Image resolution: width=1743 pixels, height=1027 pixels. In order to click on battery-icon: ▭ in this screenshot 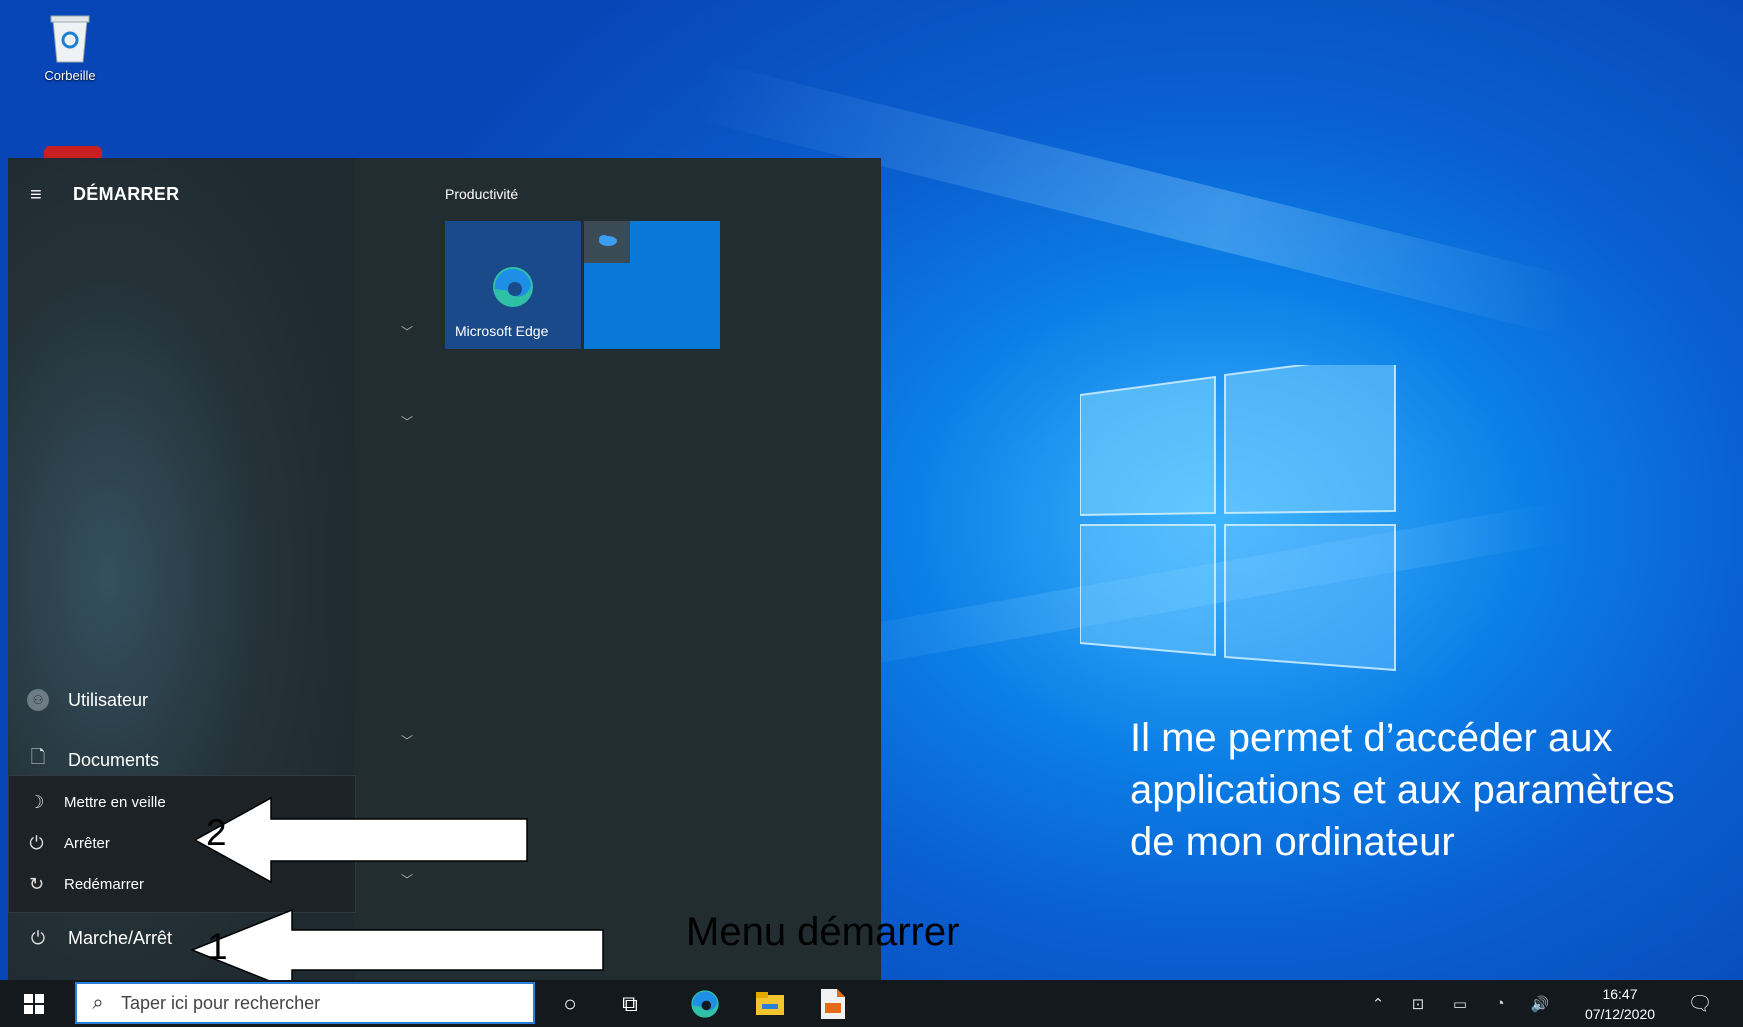, I will do `click(1460, 1003)`.